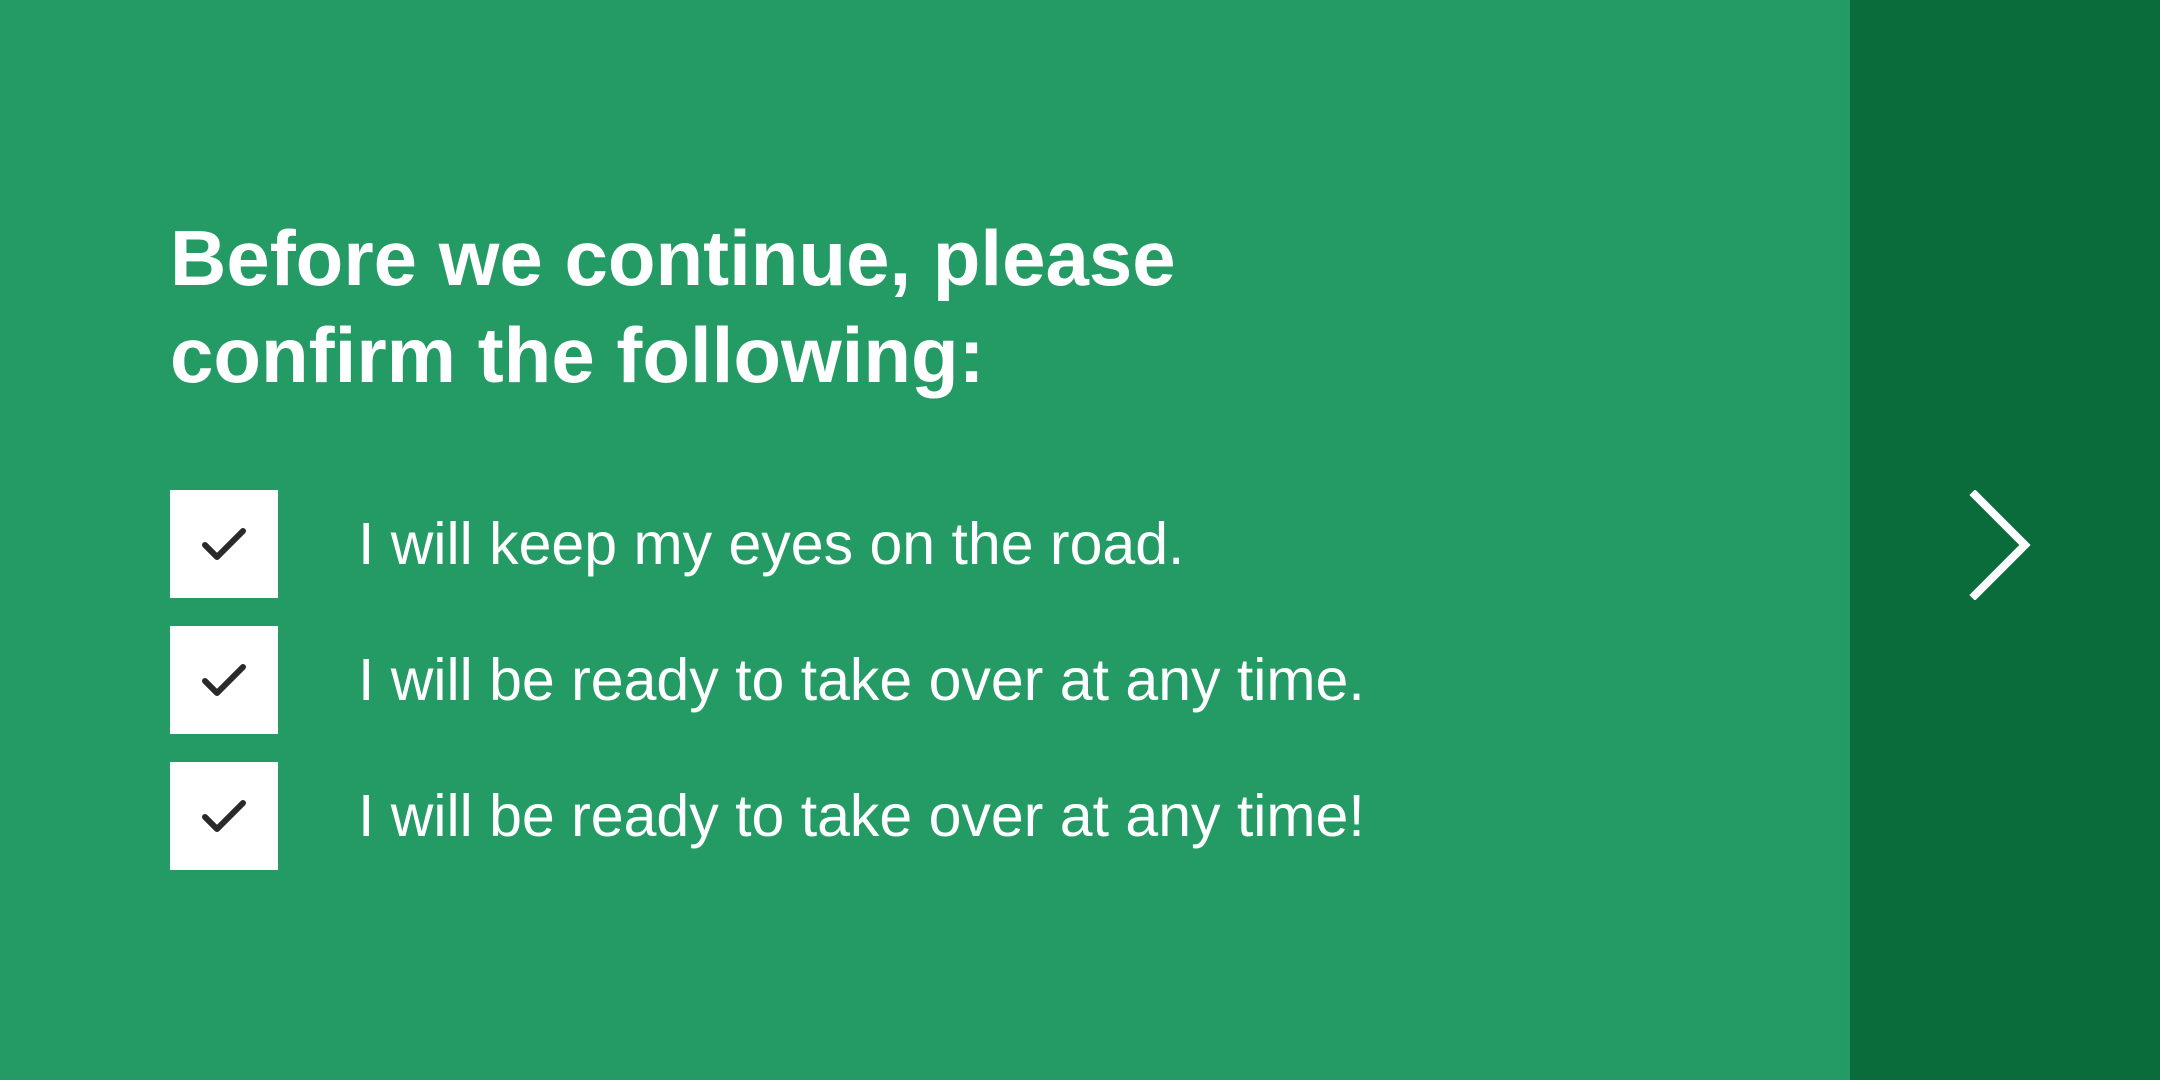 The width and height of the screenshot is (2160, 1080). I want to click on chevron-right-icon, so click(2000, 545).